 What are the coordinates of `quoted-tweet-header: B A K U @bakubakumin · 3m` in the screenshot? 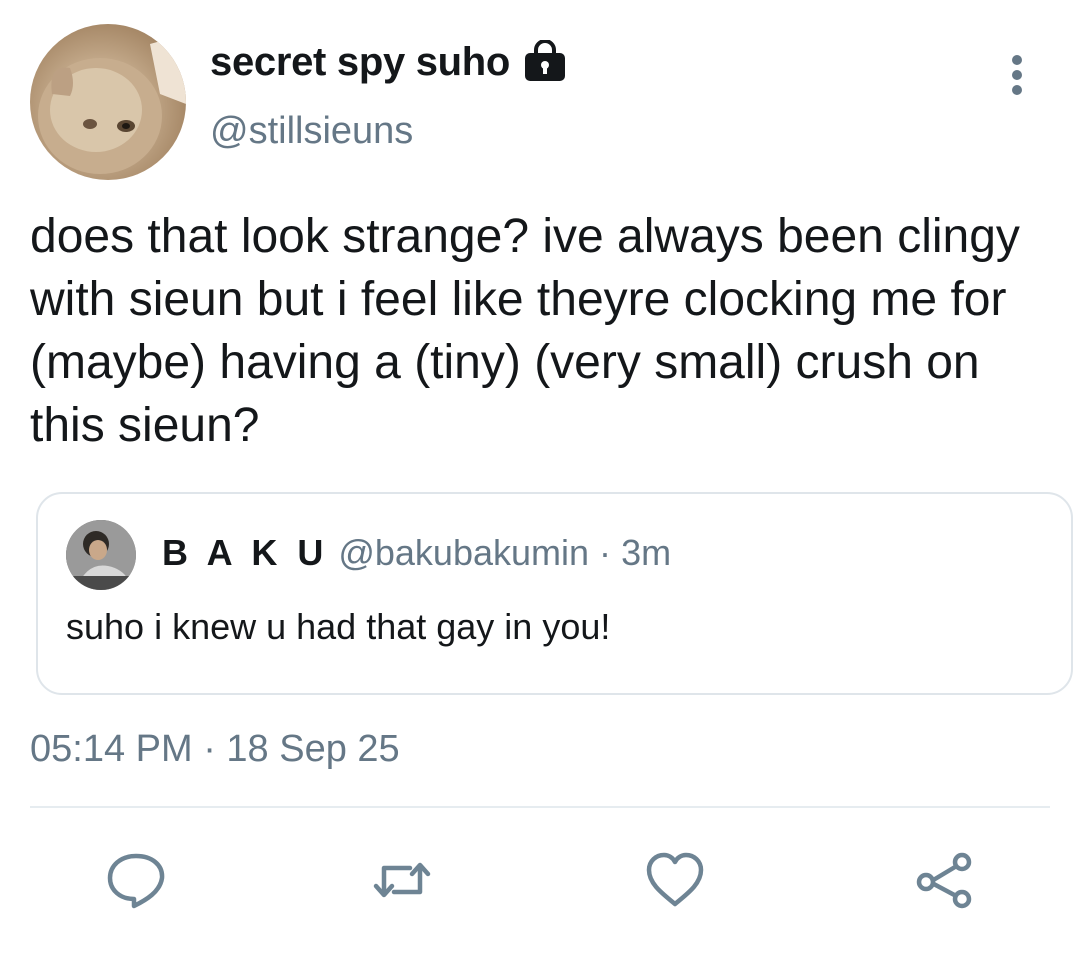 It's located at (416, 553).